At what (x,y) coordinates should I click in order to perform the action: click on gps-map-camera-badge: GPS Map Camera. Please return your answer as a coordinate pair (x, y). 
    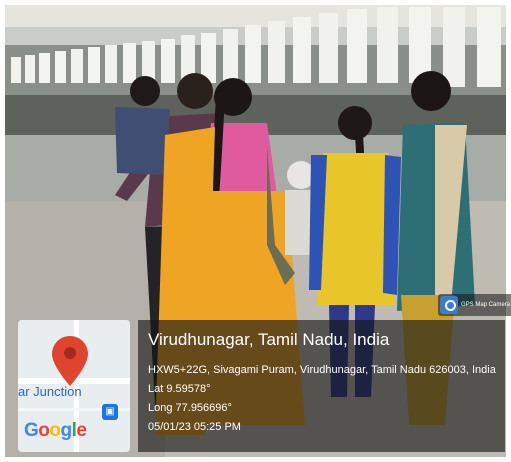
    Looking at the image, I should click on (474, 305).